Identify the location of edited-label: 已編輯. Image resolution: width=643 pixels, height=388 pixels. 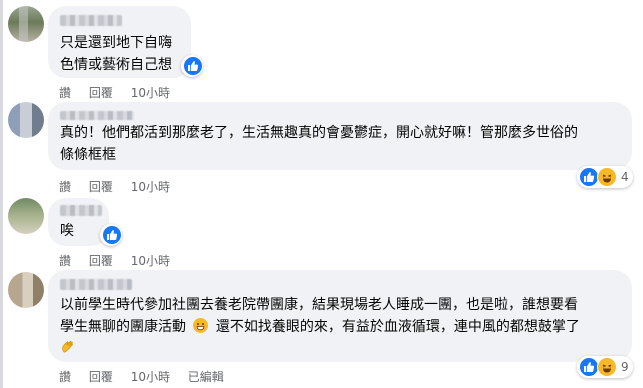
(205, 377).